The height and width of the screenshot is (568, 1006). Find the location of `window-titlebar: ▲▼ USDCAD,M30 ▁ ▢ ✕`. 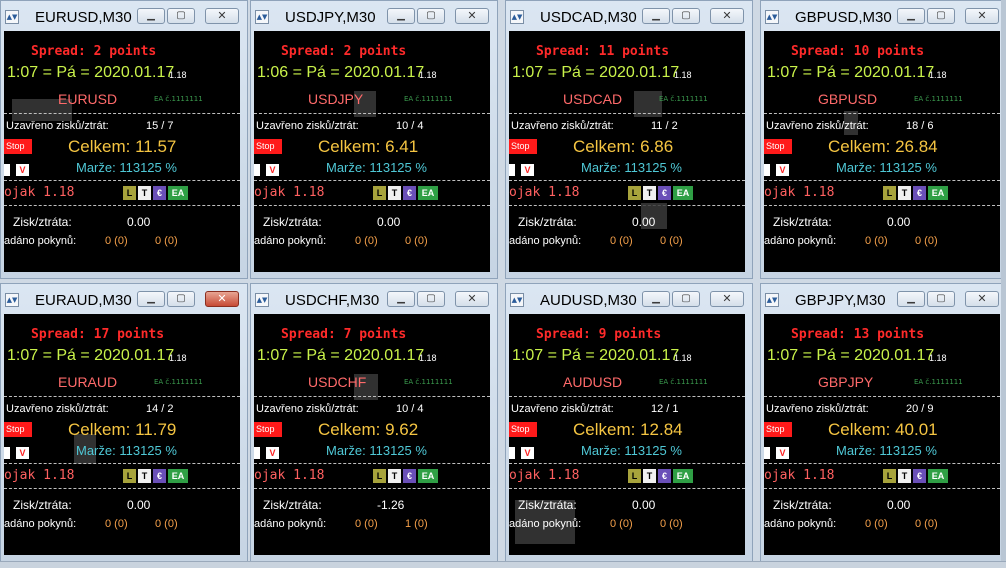

window-titlebar: ▲▼ USDCAD,M30 ▁ ▢ ✕ is located at coordinates (629, 16).